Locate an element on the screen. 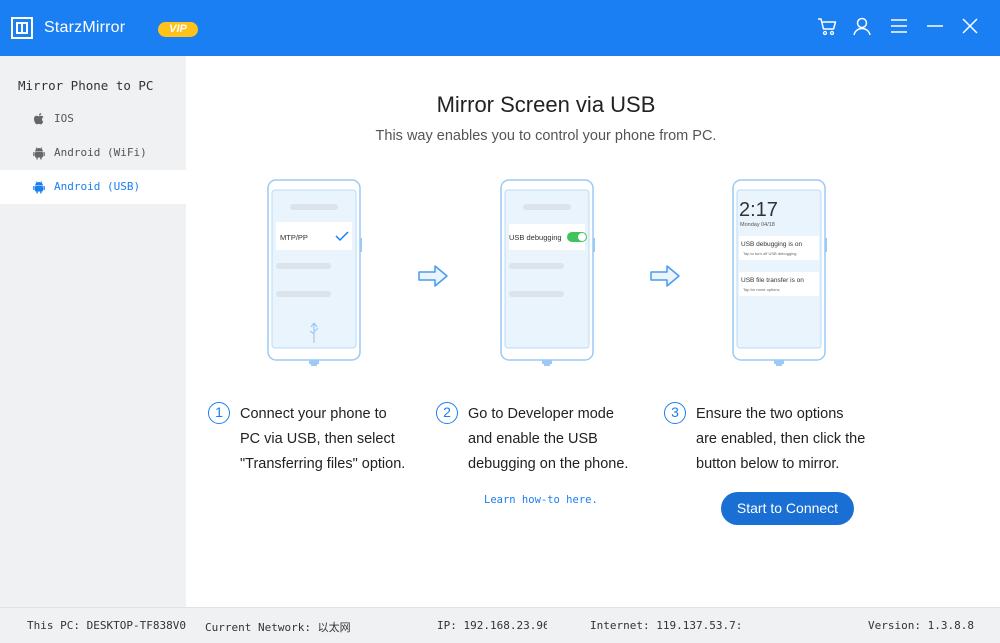 This screenshot has height=643, width=1000. minimize-icon is located at coordinates (935, 26).